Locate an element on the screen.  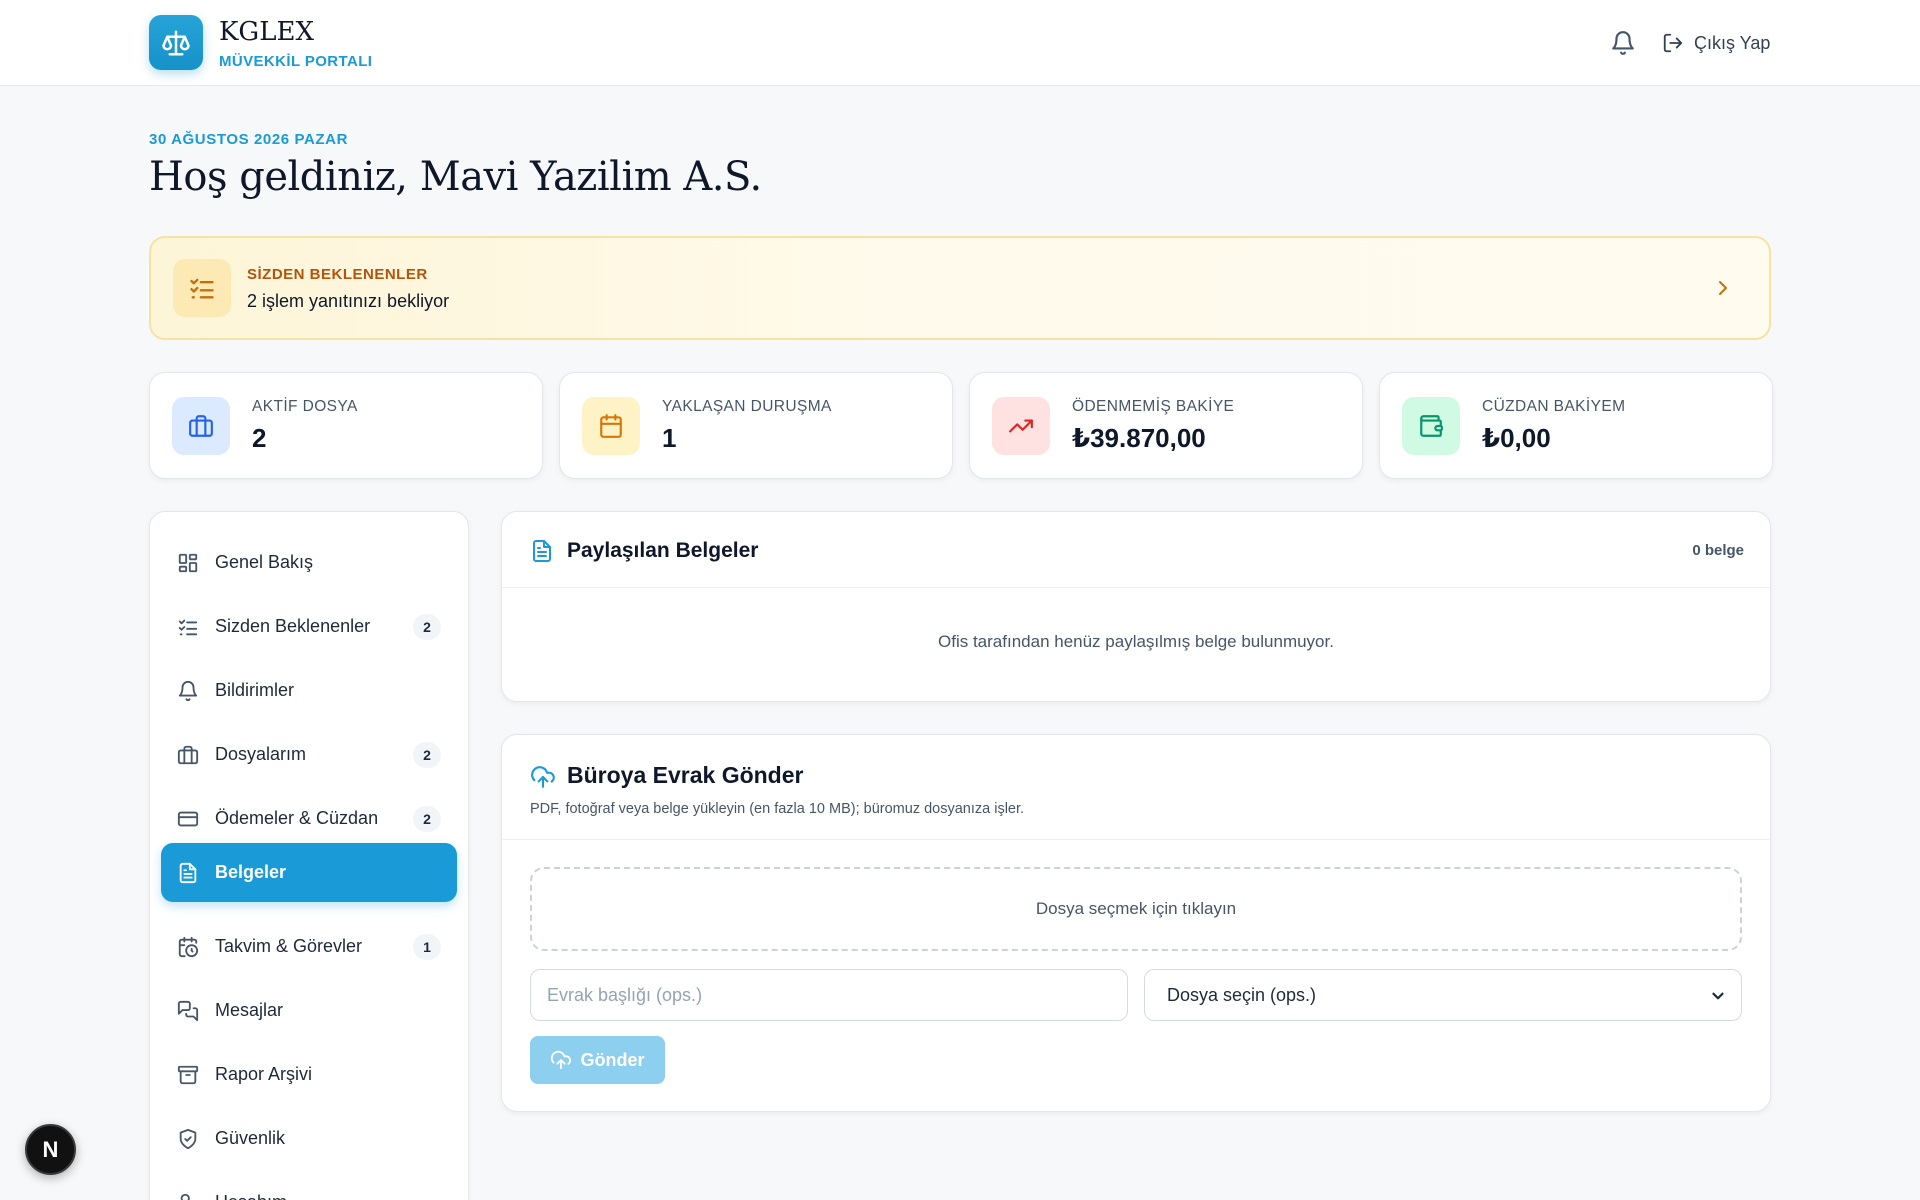
sidebar-item-label: Bildirimler is located at coordinates (255, 690).